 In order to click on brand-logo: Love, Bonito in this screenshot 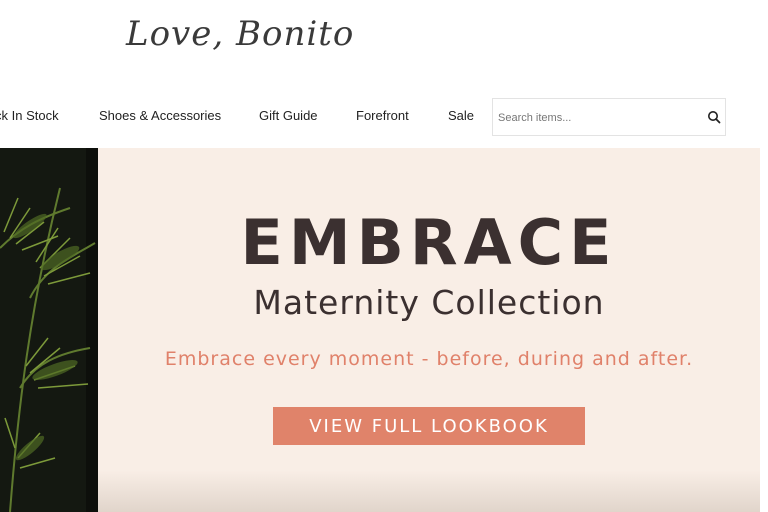, I will do `click(240, 34)`.